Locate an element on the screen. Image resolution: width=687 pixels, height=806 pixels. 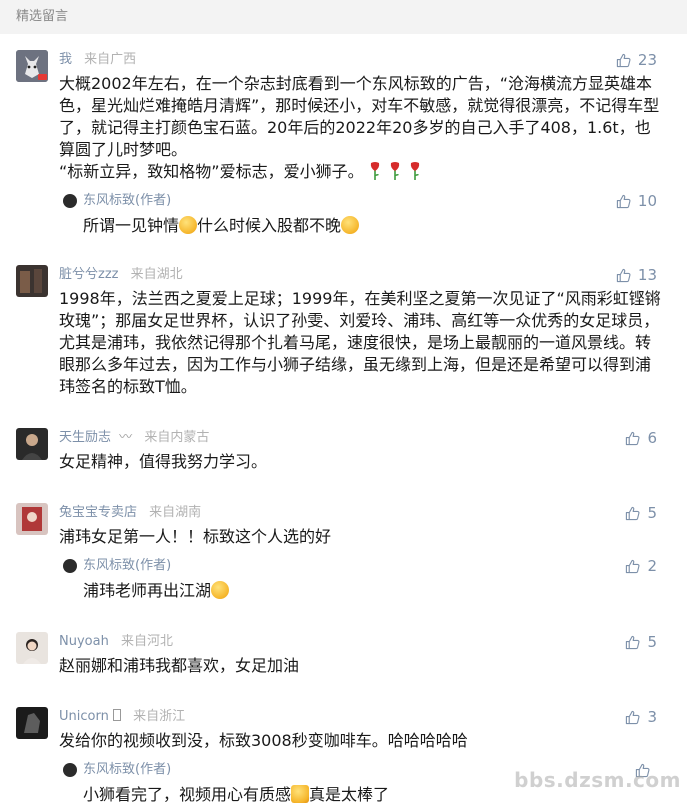
like-count: 6 is located at coordinates (652, 438).